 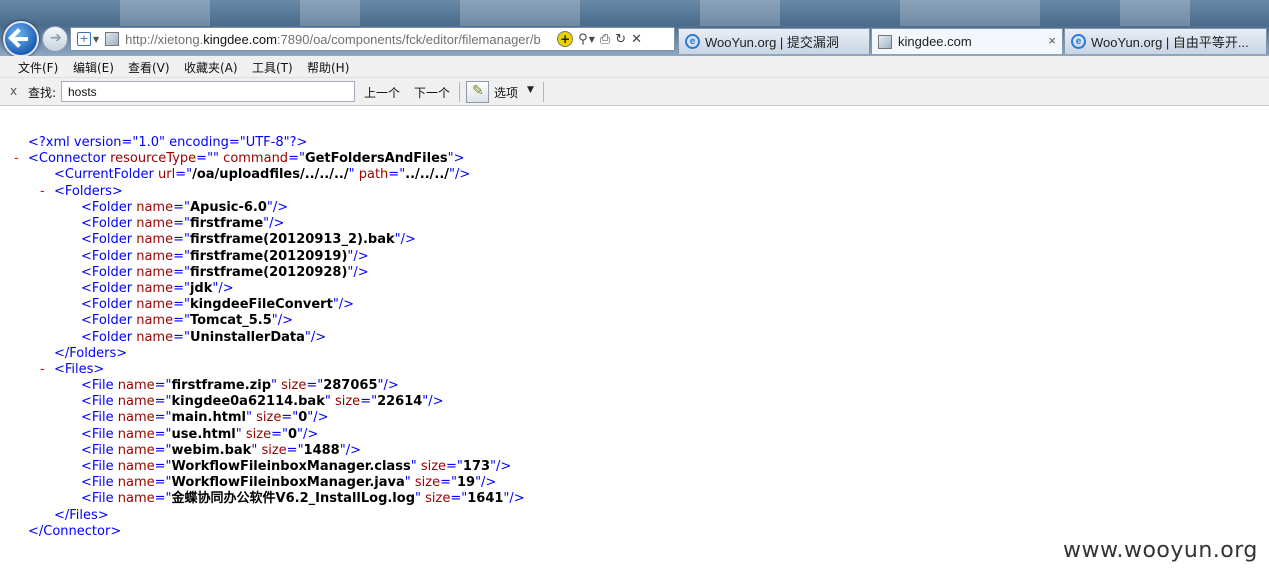 I want to click on folder-name: firstframe(20120928), so click(x=268, y=272).